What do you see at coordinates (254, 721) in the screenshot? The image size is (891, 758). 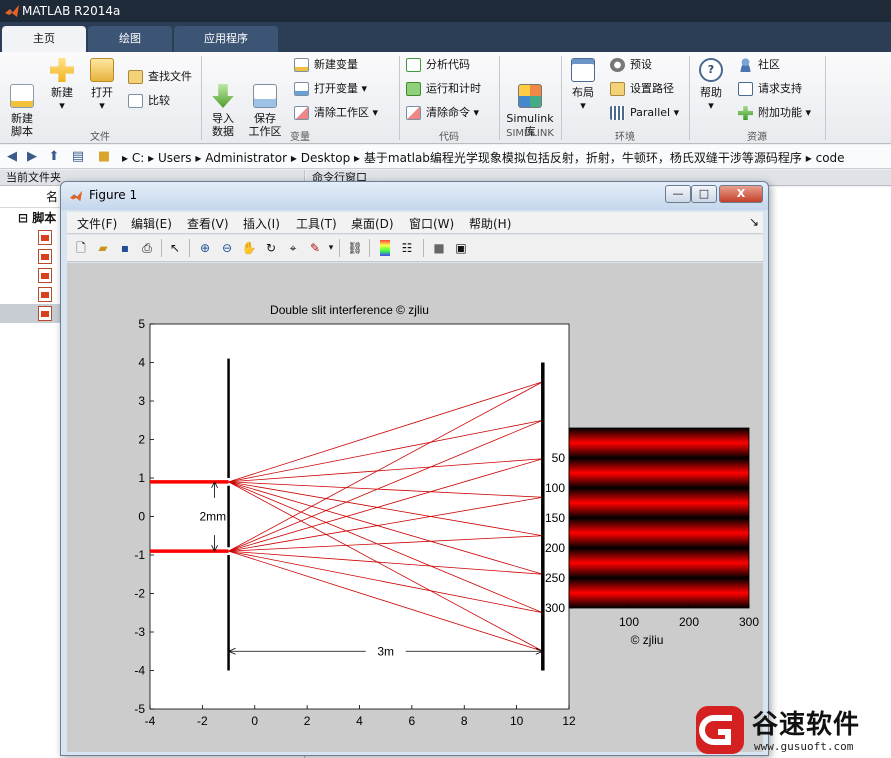 I see `x-tick-label: 0` at bounding box center [254, 721].